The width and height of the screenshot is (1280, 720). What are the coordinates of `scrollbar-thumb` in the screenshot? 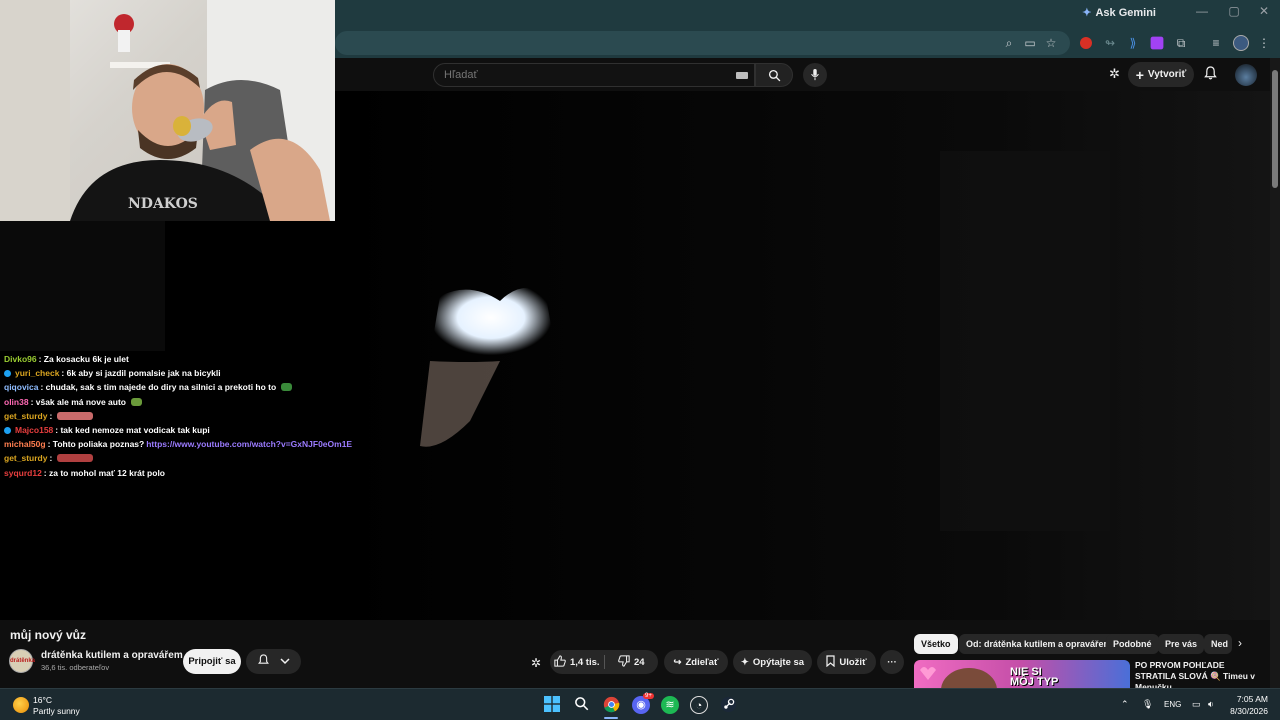 It's located at (1275, 129).